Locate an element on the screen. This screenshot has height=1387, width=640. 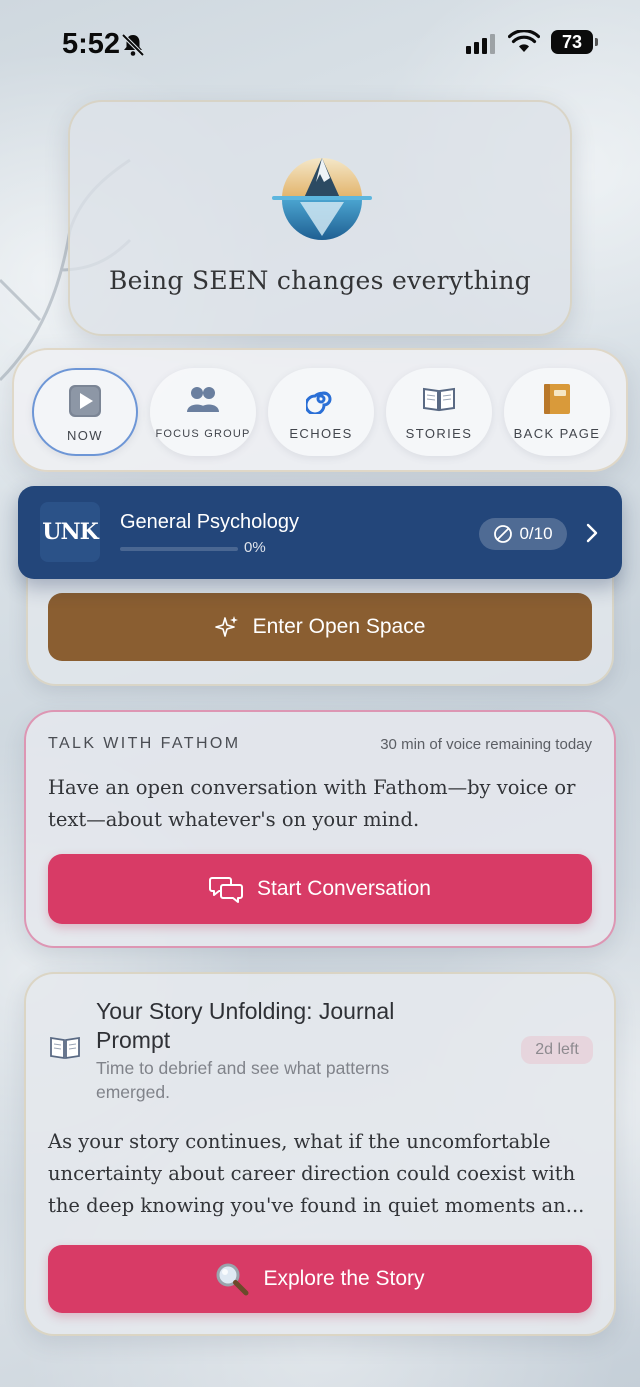
course-progress-bar is located at coordinates (179, 549).